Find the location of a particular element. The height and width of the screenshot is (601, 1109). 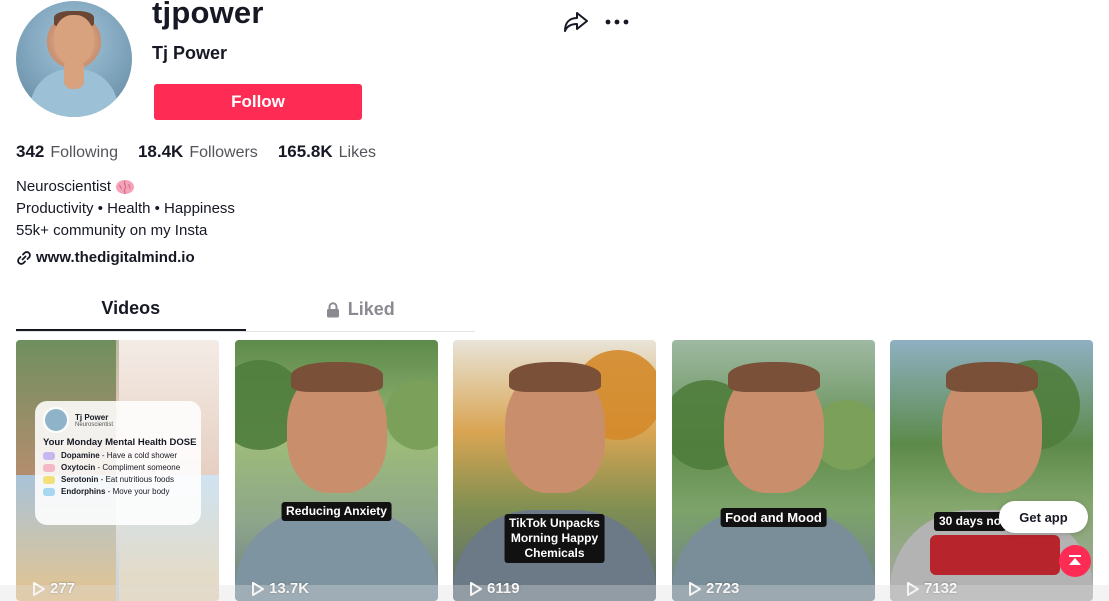

stat-label: Followers is located at coordinates (223, 152).